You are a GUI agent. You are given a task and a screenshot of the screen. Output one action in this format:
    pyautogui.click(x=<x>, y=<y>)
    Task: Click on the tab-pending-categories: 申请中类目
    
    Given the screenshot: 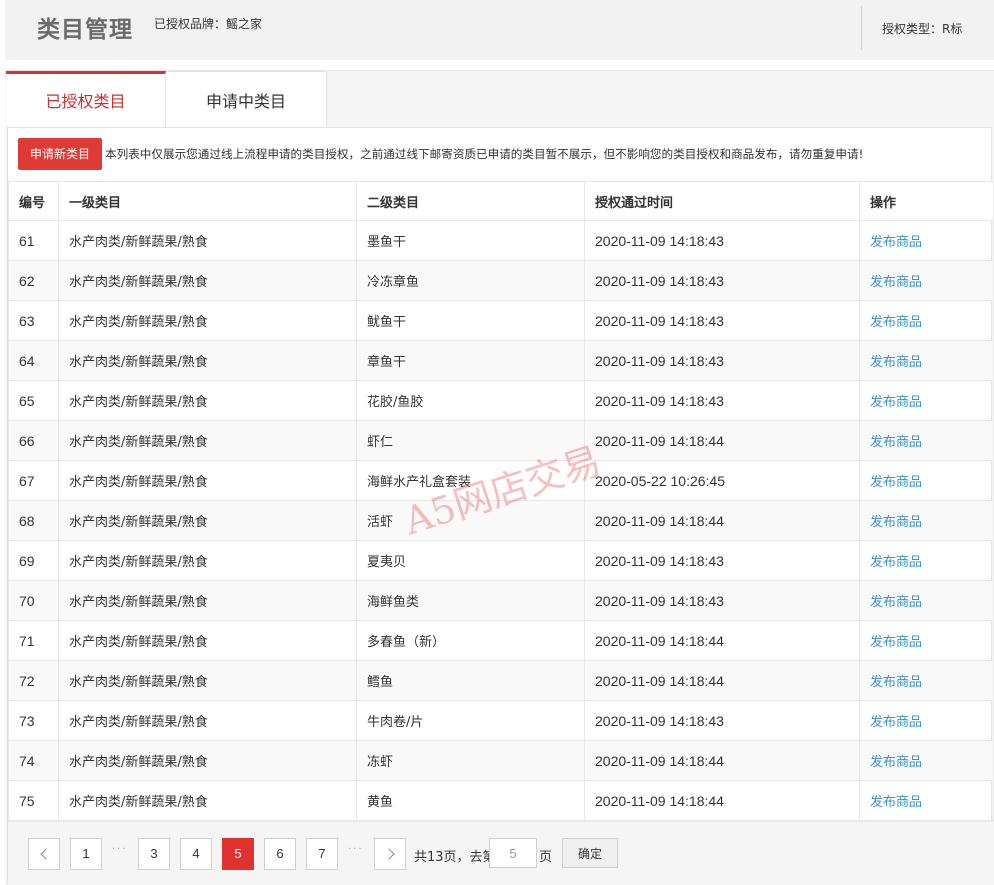 What is the action you would take?
    pyautogui.click(x=246, y=99)
    